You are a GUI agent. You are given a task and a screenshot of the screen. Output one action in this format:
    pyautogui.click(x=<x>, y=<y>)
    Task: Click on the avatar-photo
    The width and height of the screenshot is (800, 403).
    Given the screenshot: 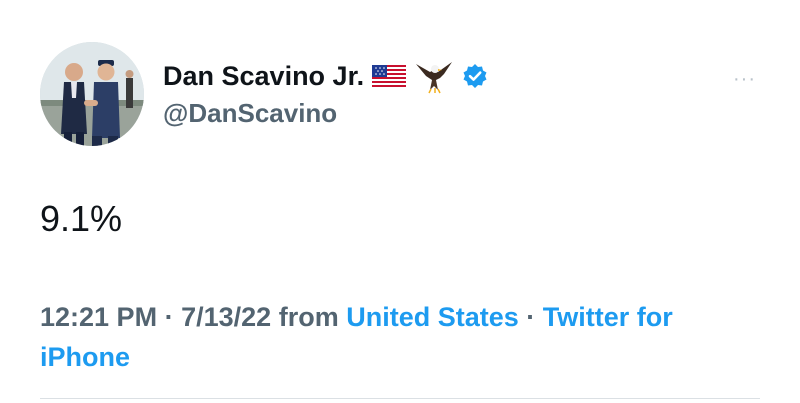 What is the action you would take?
    pyautogui.click(x=92, y=94)
    